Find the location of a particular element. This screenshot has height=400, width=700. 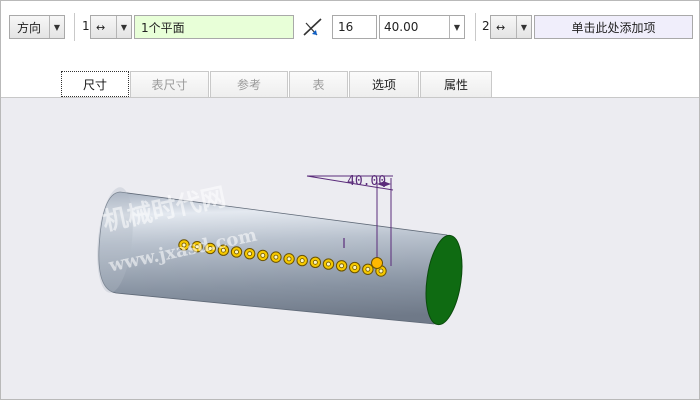

pattern-count-value: 16 is located at coordinates (346, 27).